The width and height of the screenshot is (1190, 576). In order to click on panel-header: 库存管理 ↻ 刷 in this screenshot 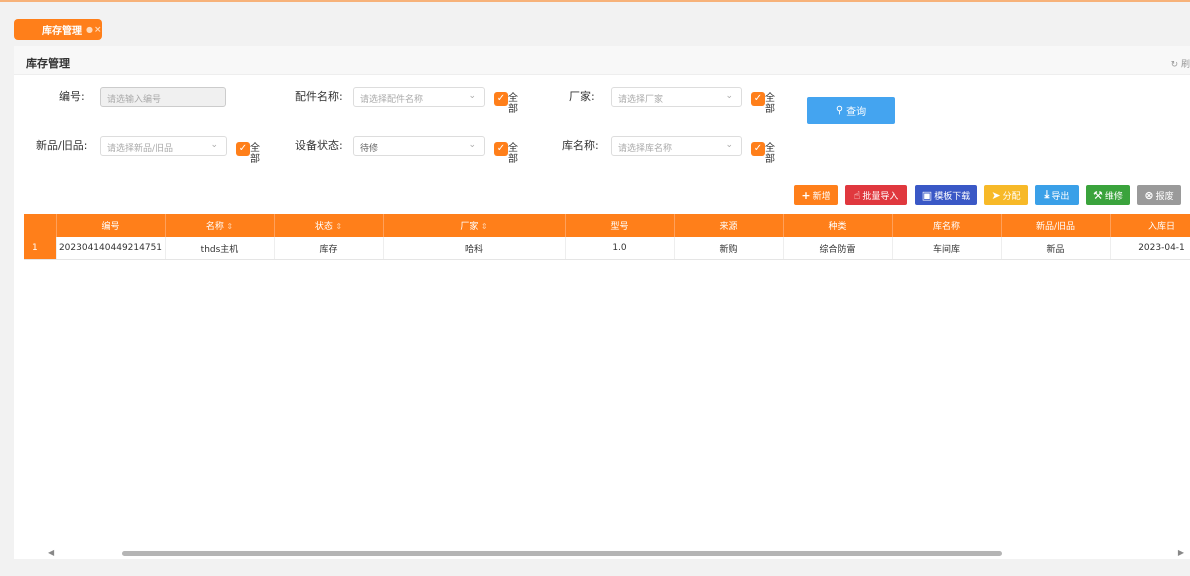, I will do `click(602, 60)`.